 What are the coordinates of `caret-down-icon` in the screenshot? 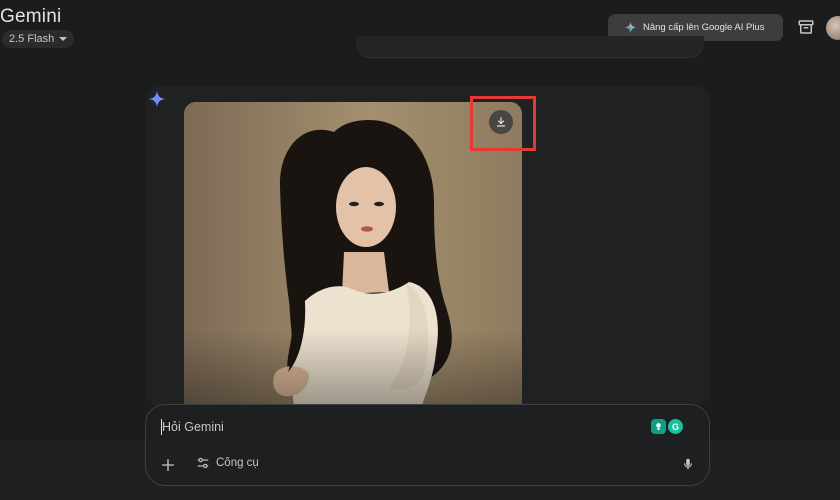 It's located at (63, 39).